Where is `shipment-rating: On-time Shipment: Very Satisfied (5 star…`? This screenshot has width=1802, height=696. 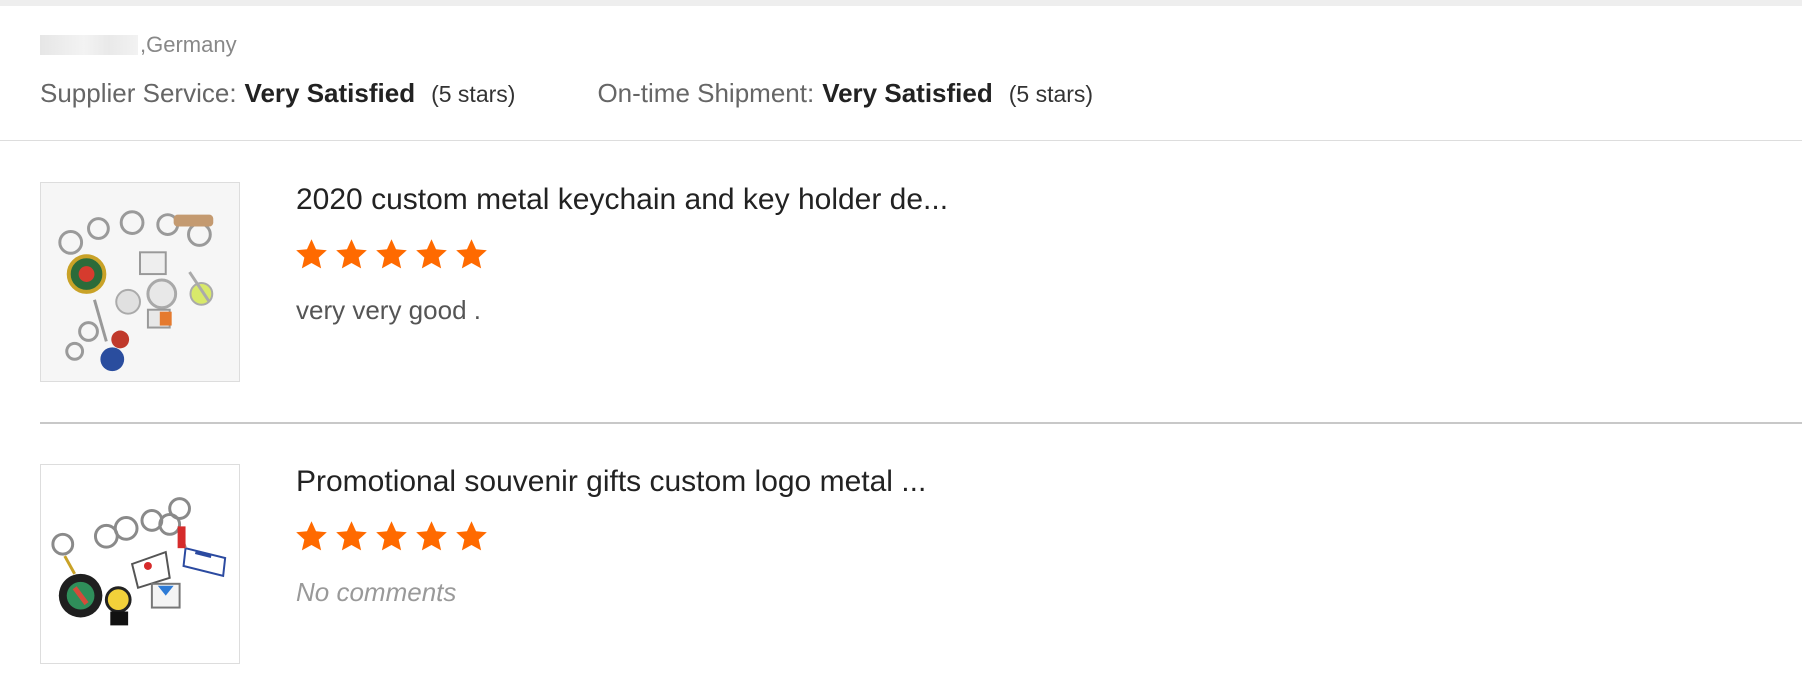 shipment-rating: On-time Shipment: Very Satisfied (5 star… is located at coordinates (845, 93).